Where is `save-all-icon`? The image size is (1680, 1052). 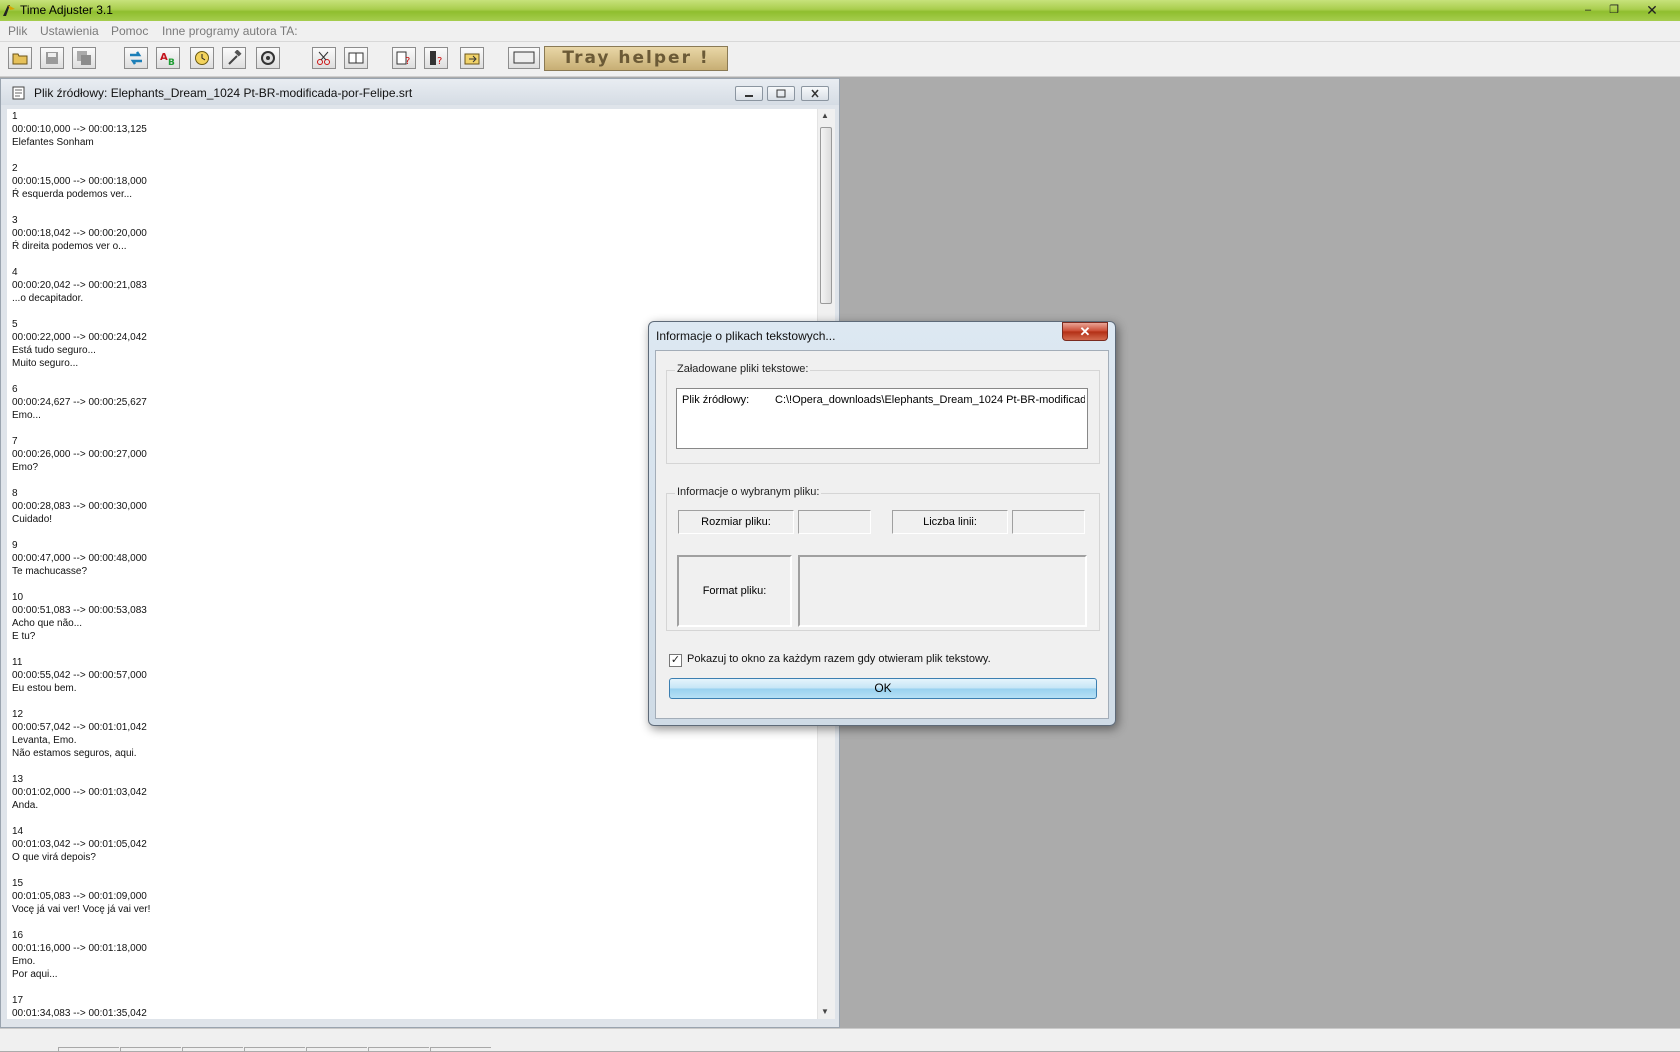
save-all-icon is located at coordinates (84, 58).